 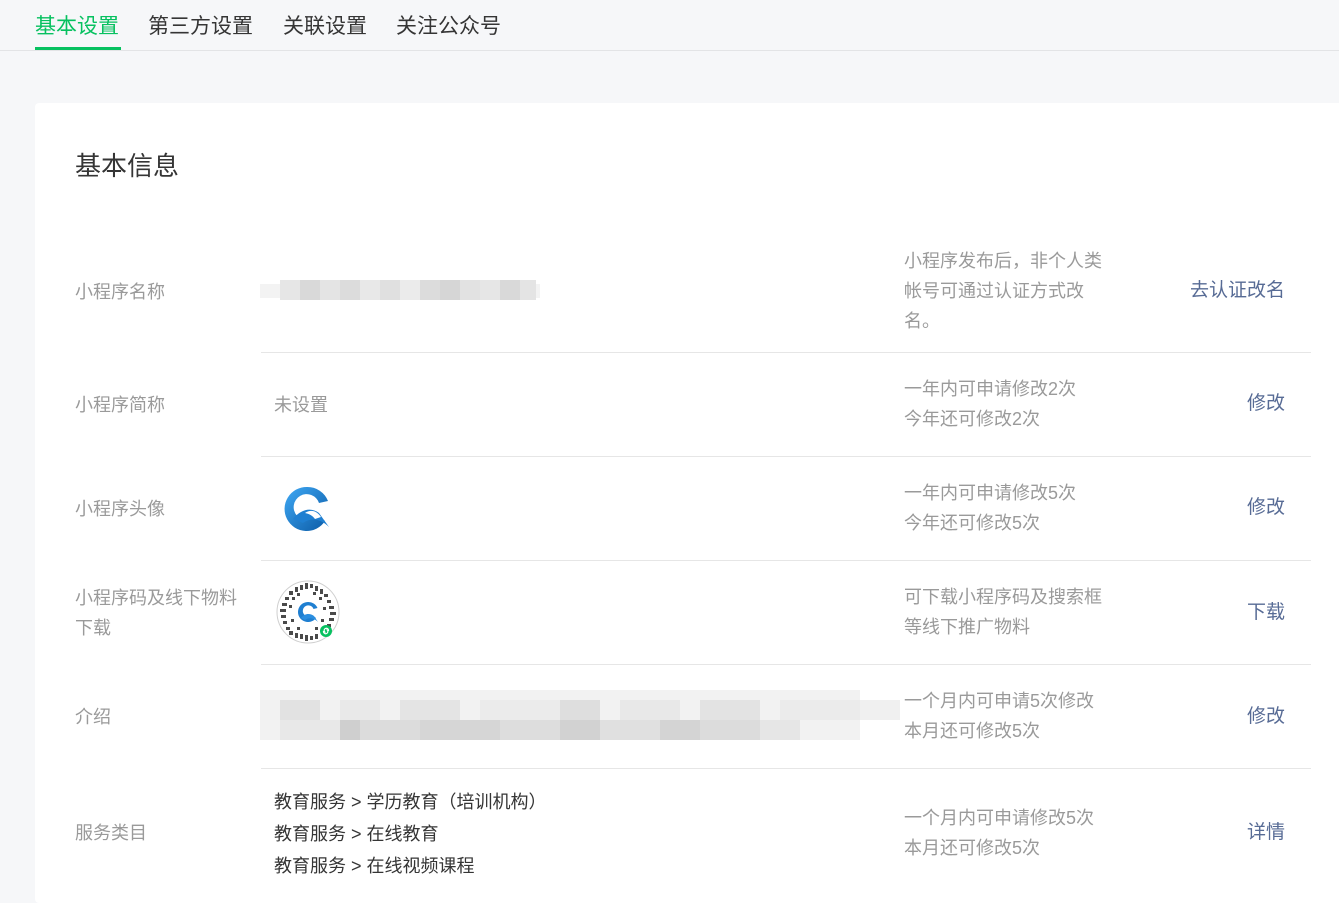 I want to click on mini-program-code-icon, so click(x=308, y=612).